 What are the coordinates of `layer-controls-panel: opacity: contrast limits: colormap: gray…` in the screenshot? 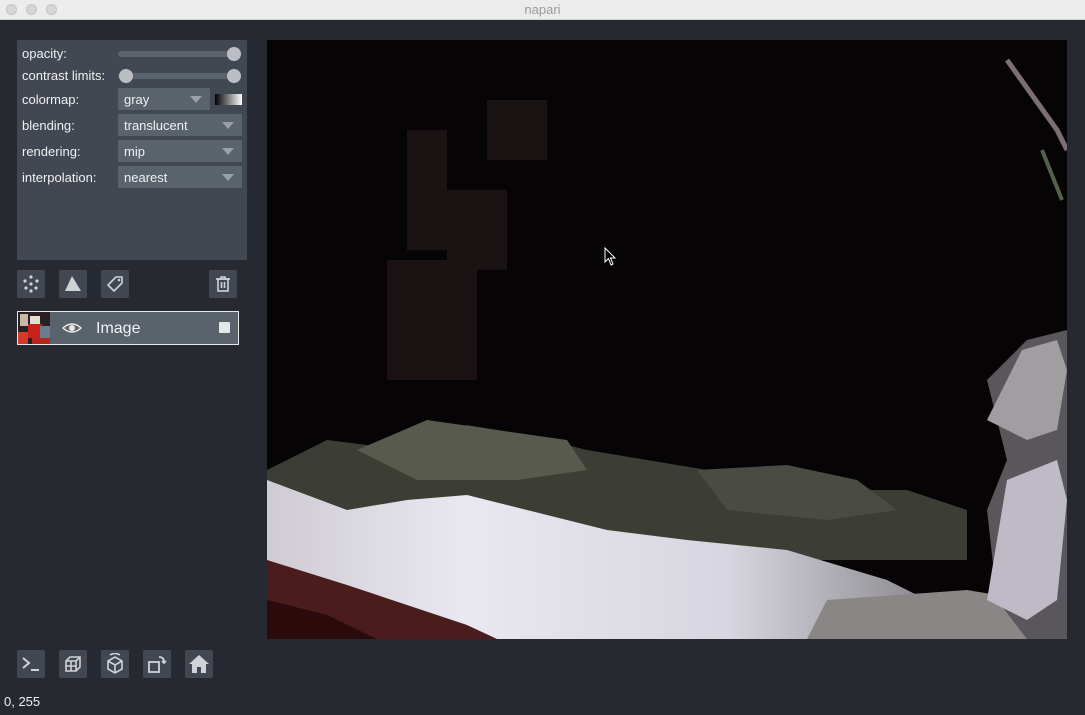 It's located at (132, 150).